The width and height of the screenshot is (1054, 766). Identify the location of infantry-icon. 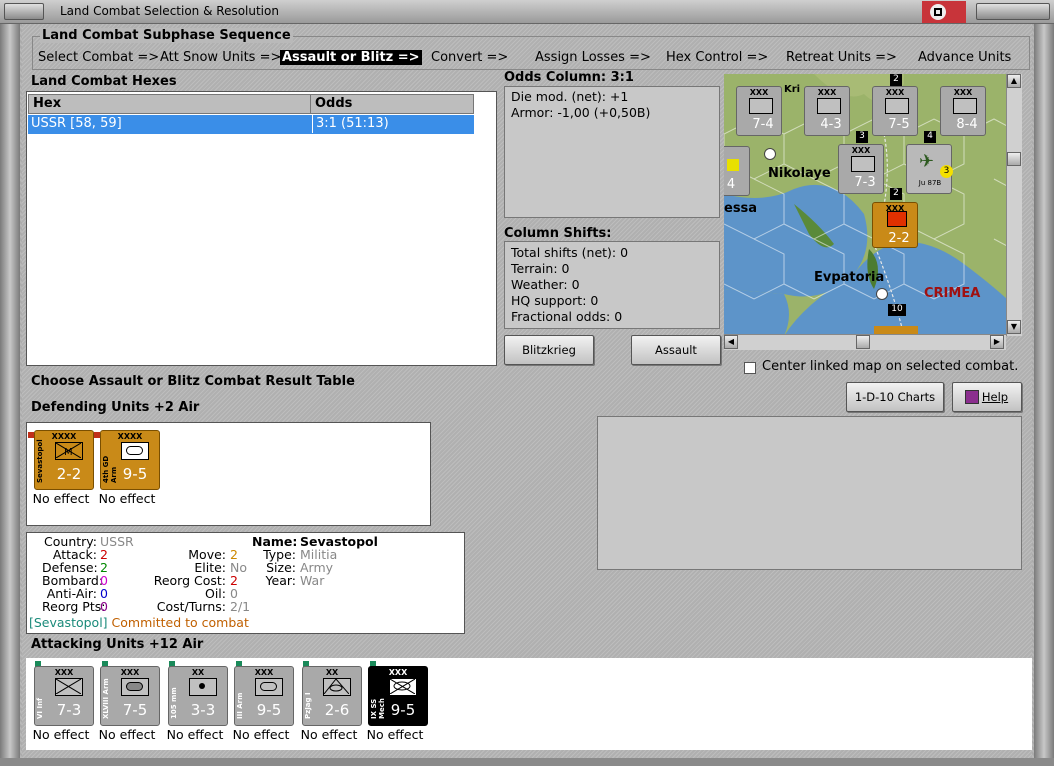
(69, 687).